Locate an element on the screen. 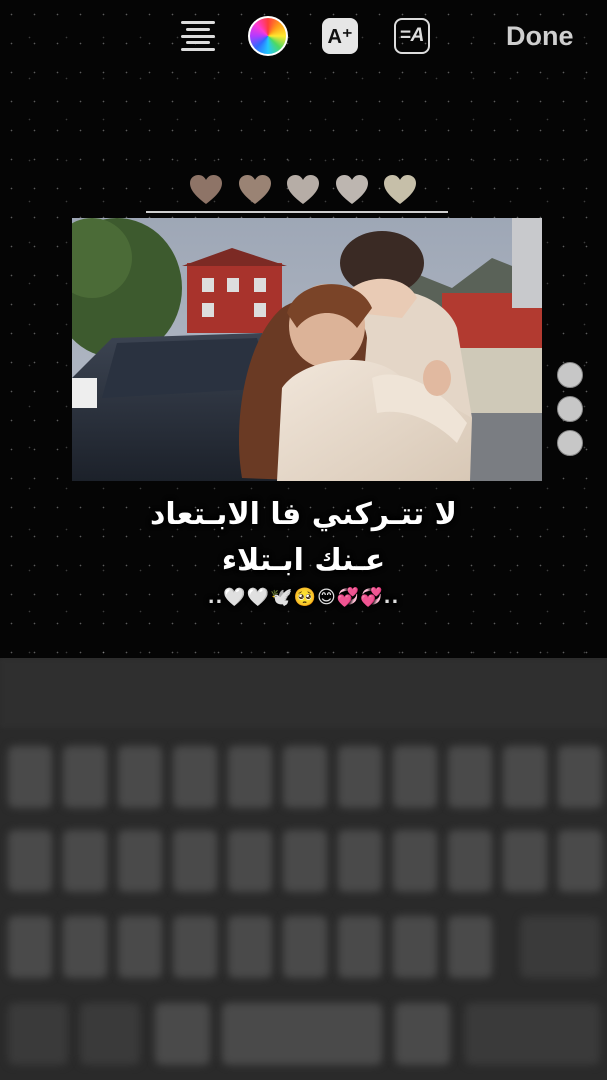 This screenshot has width=607, height=1080. text-size-slider is located at coordinates (570, 412).